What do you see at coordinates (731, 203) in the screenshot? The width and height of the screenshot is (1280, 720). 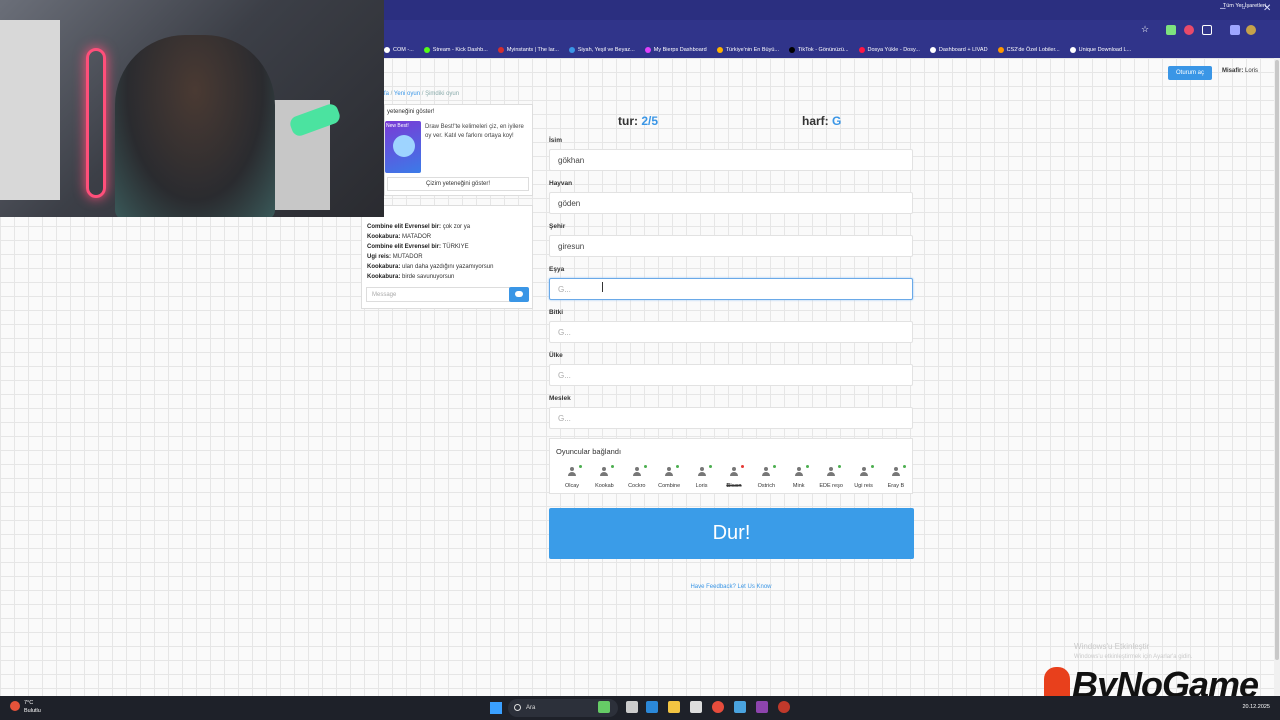 I see `answer-input: göden` at bounding box center [731, 203].